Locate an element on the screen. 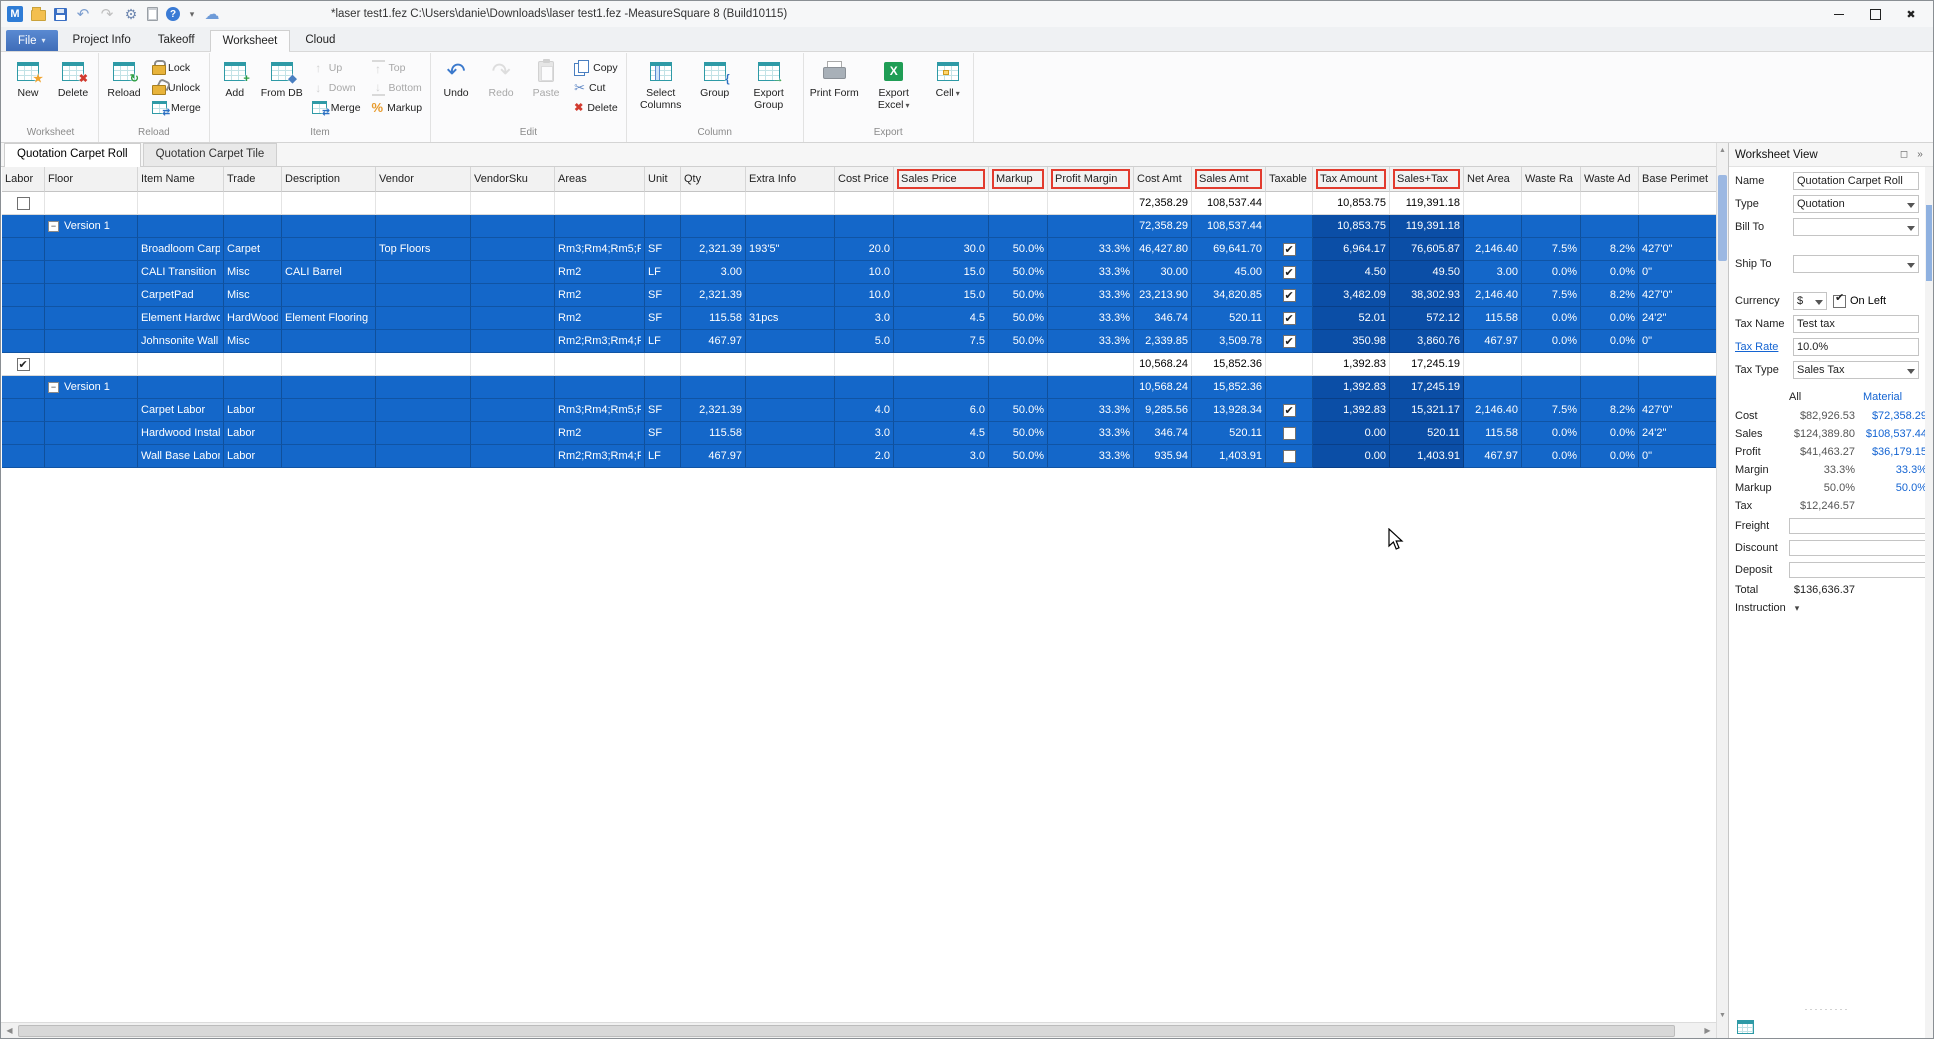 This screenshot has height=1039, width=1934. cell-net_area is located at coordinates (1493, 364).